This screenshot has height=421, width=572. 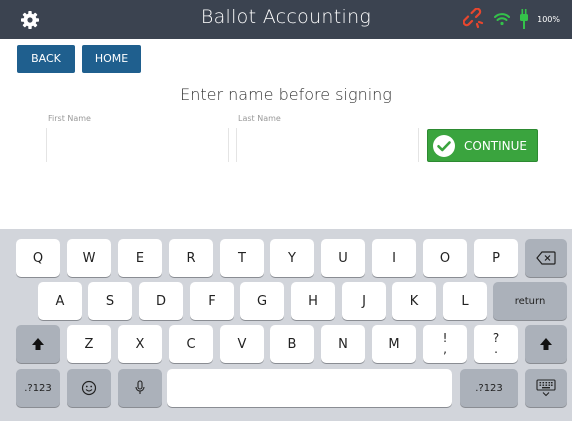 What do you see at coordinates (530, 301) in the screenshot?
I see `return-key: return` at bounding box center [530, 301].